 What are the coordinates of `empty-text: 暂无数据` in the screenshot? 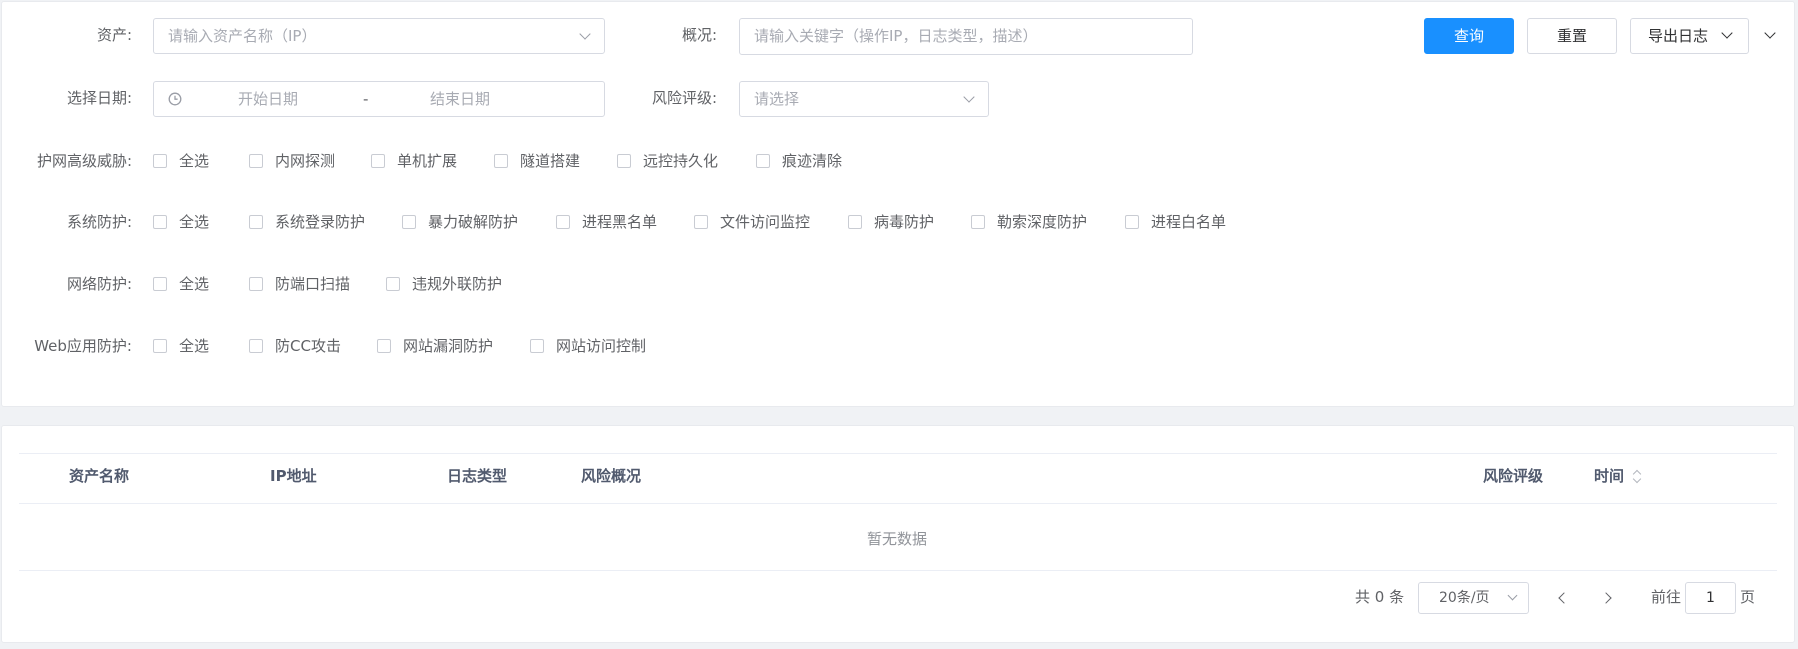 It's located at (897, 539).